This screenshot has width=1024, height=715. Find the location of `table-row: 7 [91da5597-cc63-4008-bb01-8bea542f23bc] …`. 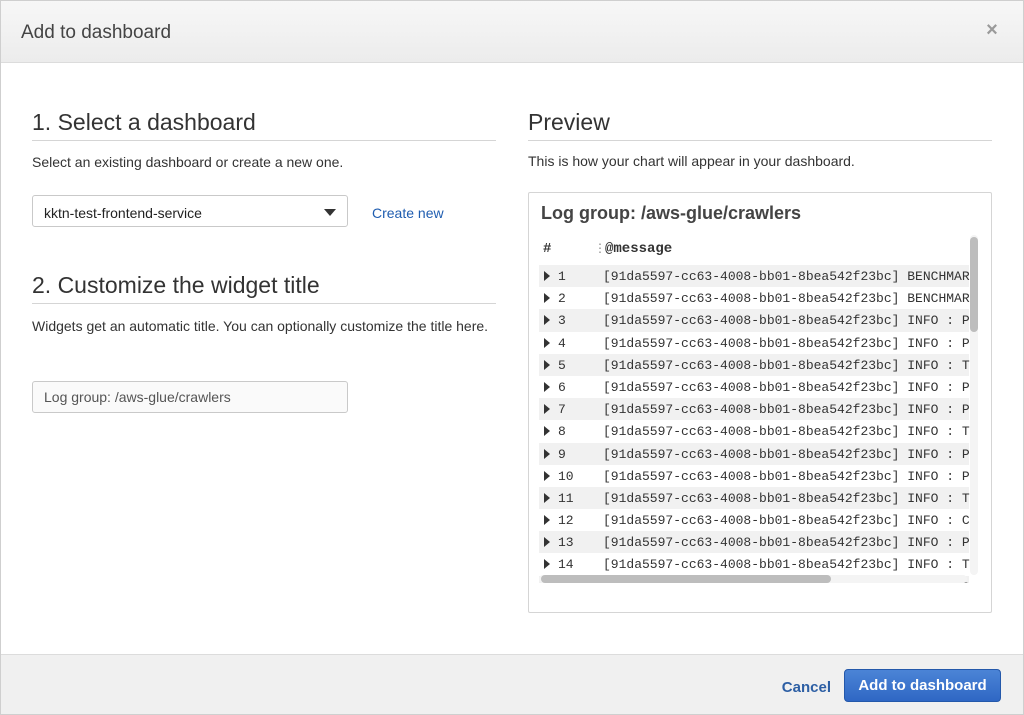

table-row: 7 [91da5597-cc63-4008-bb01-8bea542f23bc] … is located at coordinates (758, 409).